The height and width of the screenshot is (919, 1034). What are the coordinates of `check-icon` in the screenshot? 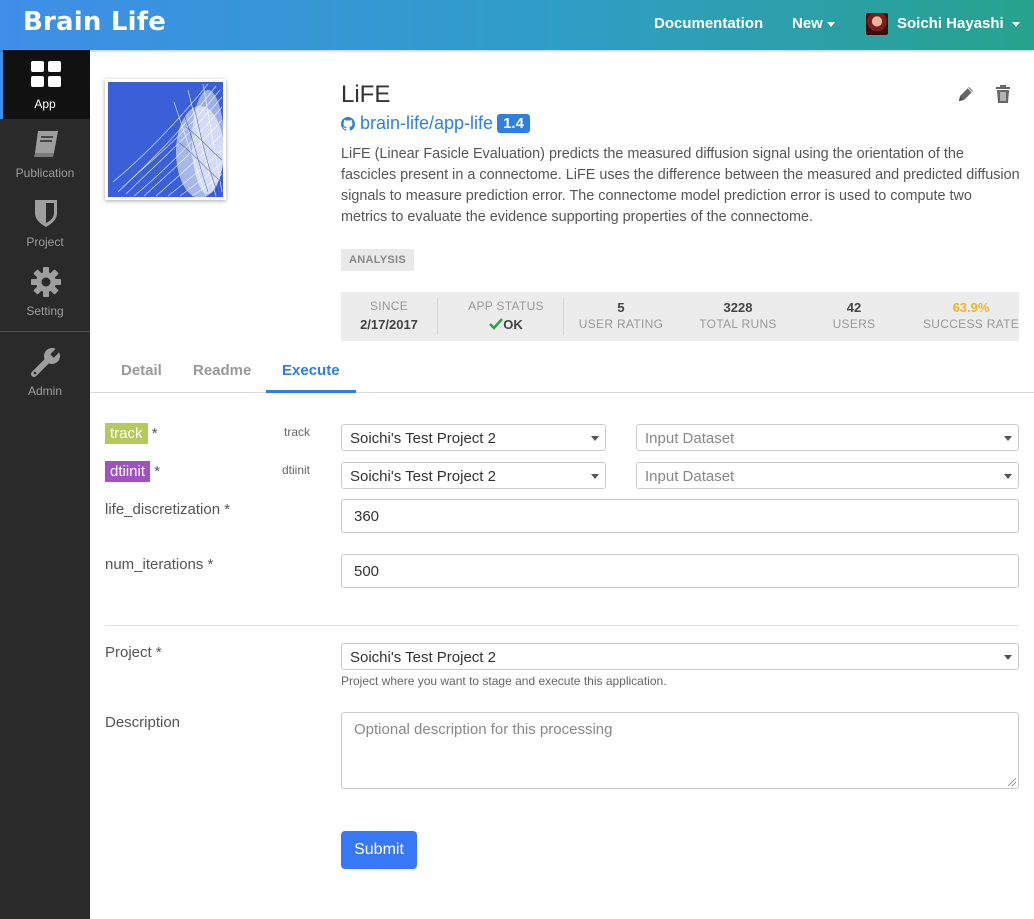 It's located at (496, 324).